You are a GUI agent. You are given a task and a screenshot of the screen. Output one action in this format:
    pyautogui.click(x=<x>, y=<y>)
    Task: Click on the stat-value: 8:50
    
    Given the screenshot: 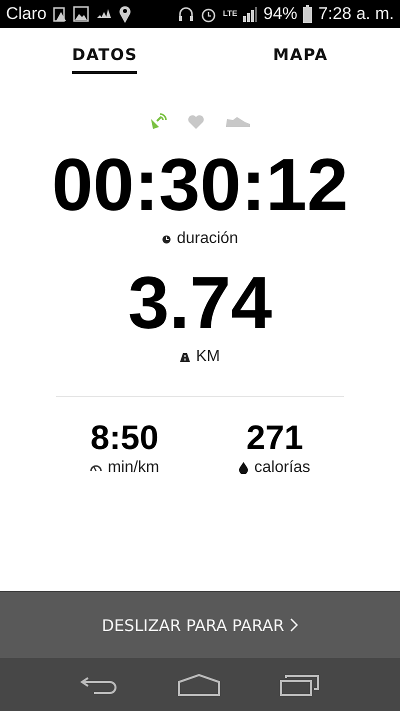 What is the action you would take?
    pyautogui.click(x=124, y=438)
    